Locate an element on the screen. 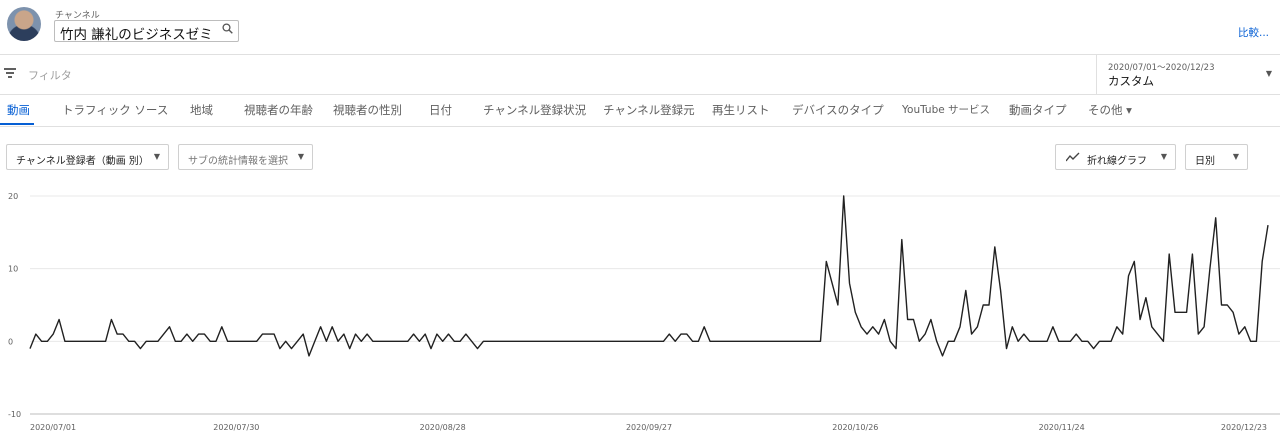 Image resolution: width=1280 pixels, height=440 pixels. tab-youtube-product: YouTube サービス is located at coordinates (946, 109).